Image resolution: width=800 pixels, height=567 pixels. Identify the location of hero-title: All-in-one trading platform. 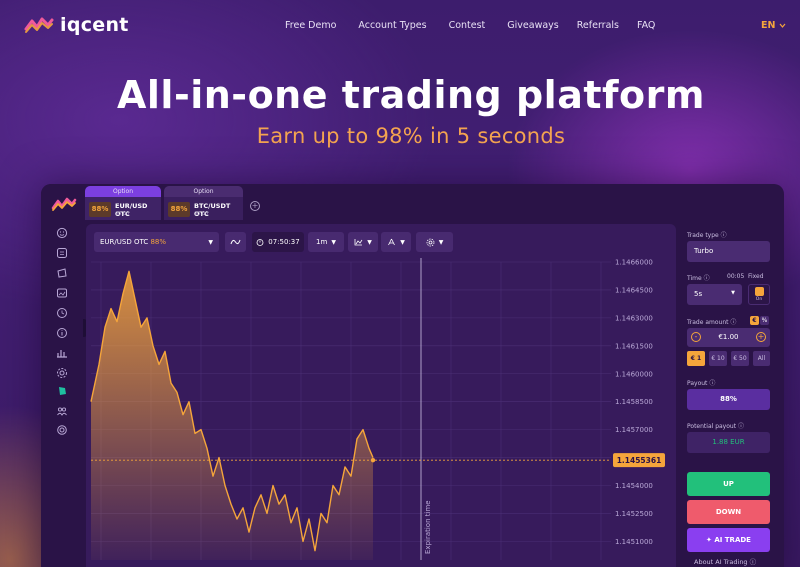
(410, 95).